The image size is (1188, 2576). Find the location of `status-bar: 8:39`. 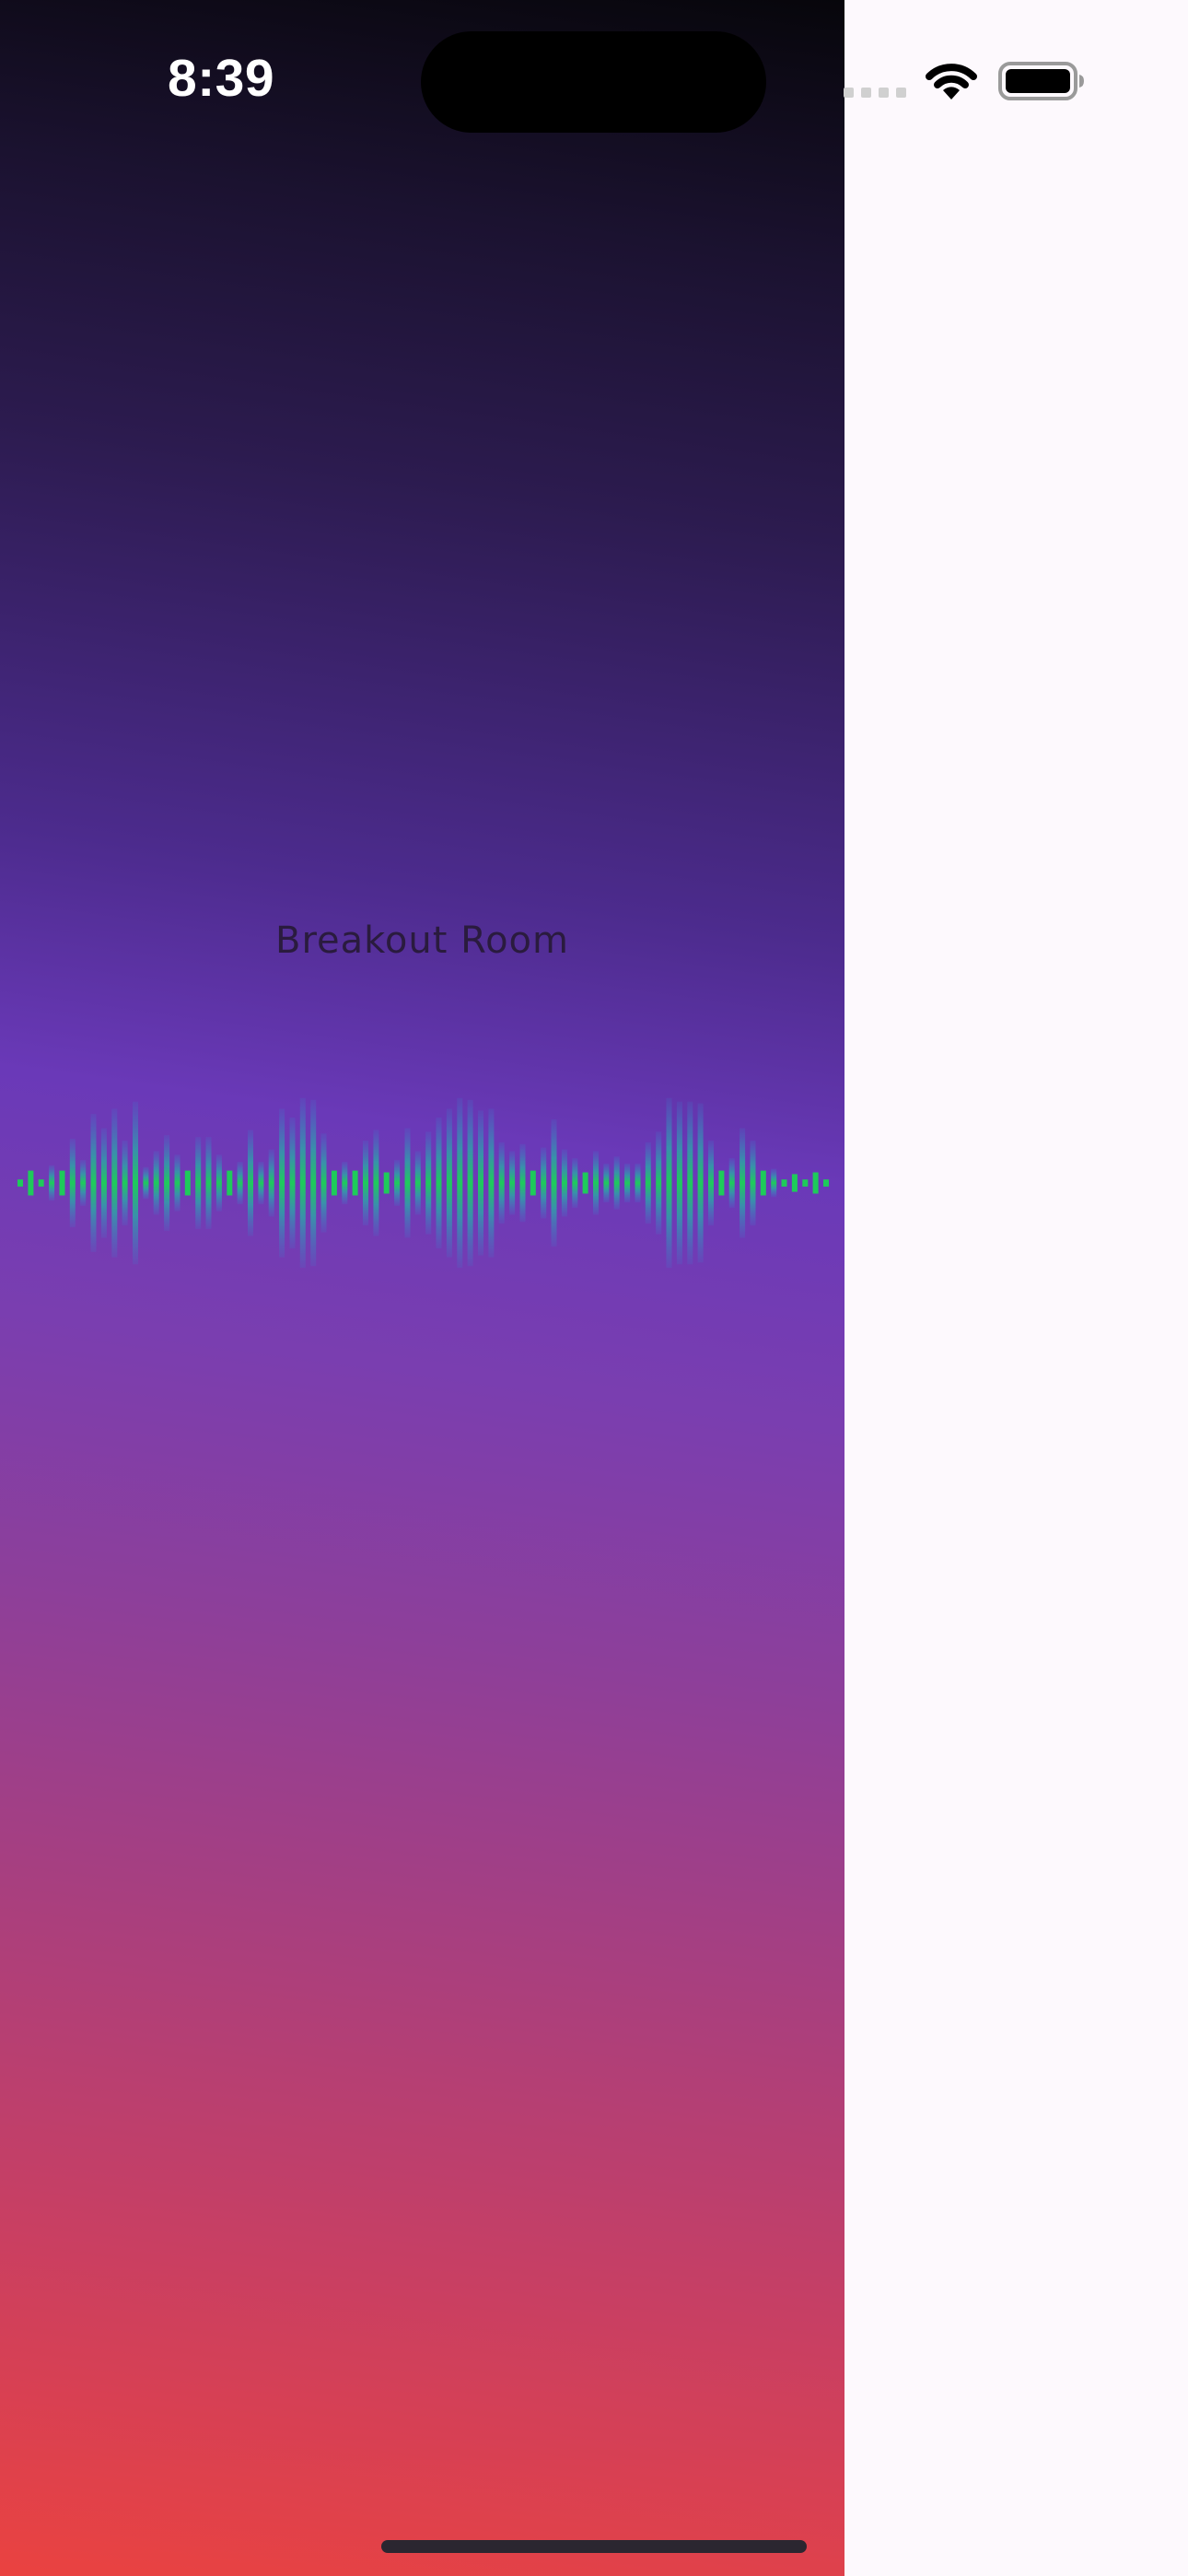

status-bar: 8:39 is located at coordinates (594, 78).